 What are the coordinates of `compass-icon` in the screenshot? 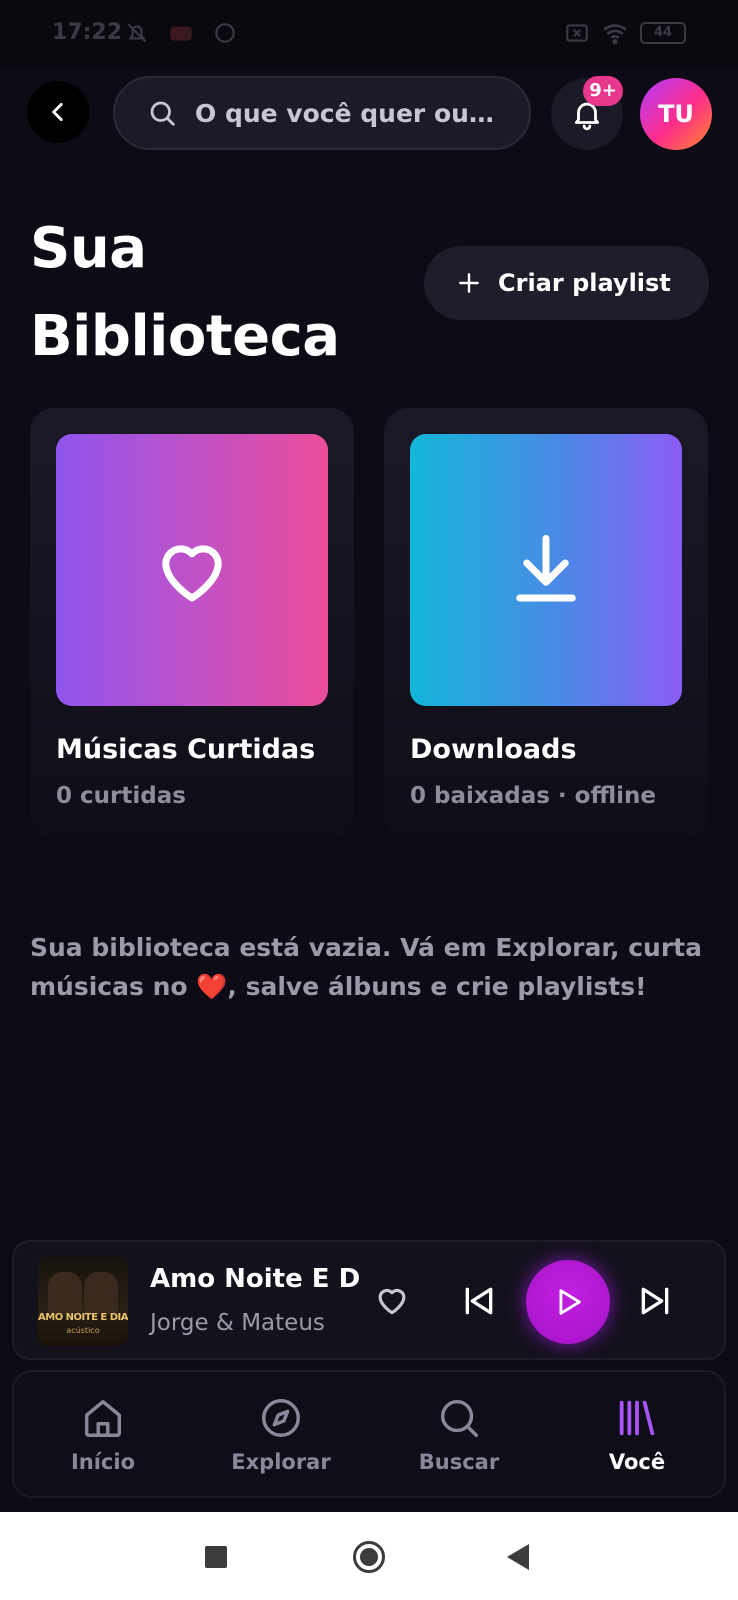 It's located at (281, 1418).